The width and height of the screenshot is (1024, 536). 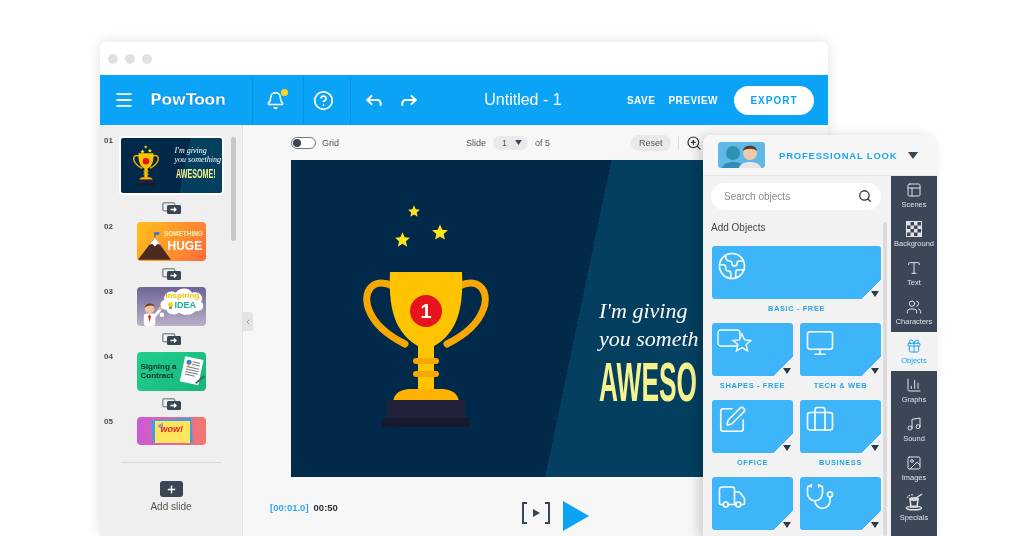 What do you see at coordinates (182, 296) in the screenshot?
I see `slide-text: Inspiring` at bounding box center [182, 296].